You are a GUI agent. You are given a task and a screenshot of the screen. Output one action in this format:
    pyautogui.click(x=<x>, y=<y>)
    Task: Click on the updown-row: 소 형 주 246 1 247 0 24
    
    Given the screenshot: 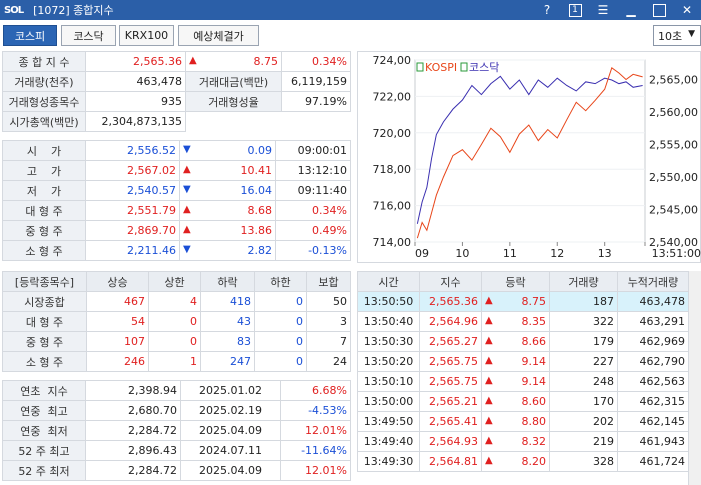 What is the action you would take?
    pyautogui.click(x=176, y=361)
    